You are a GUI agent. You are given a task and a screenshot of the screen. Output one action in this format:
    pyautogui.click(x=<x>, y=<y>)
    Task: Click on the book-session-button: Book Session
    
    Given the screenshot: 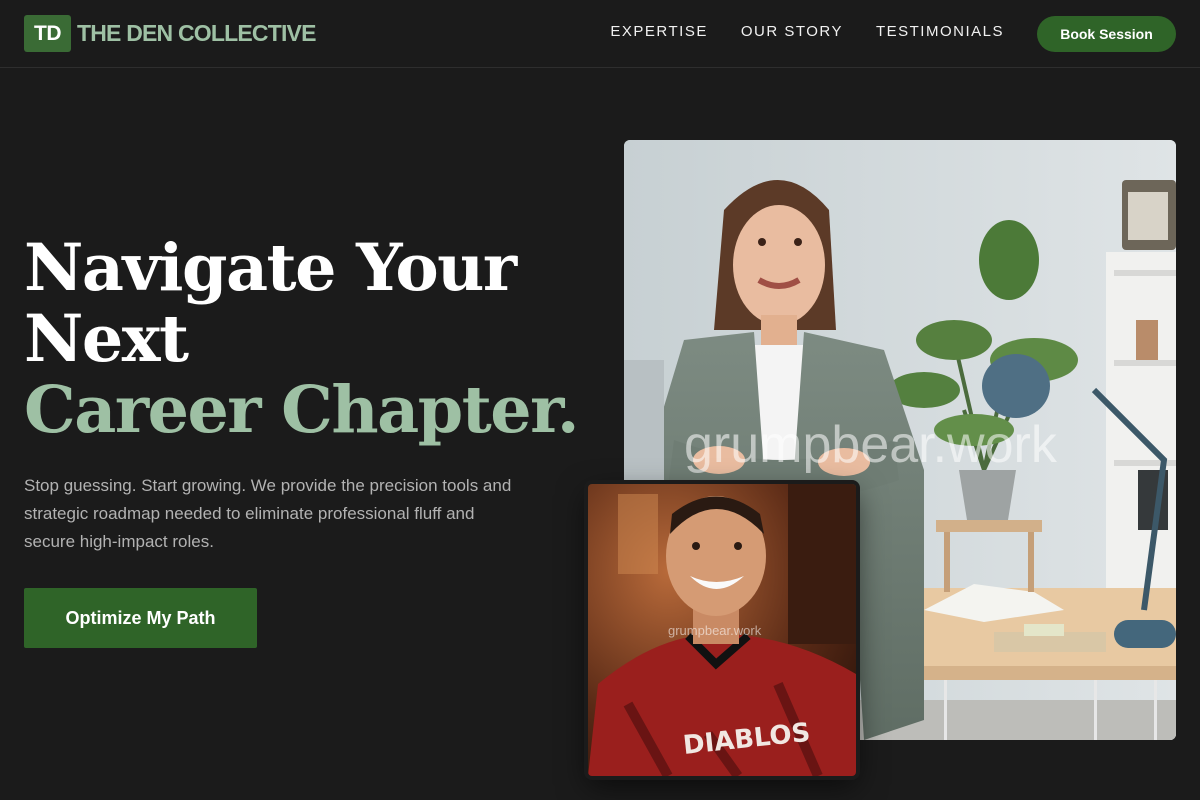 What is the action you would take?
    pyautogui.click(x=1106, y=34)
    